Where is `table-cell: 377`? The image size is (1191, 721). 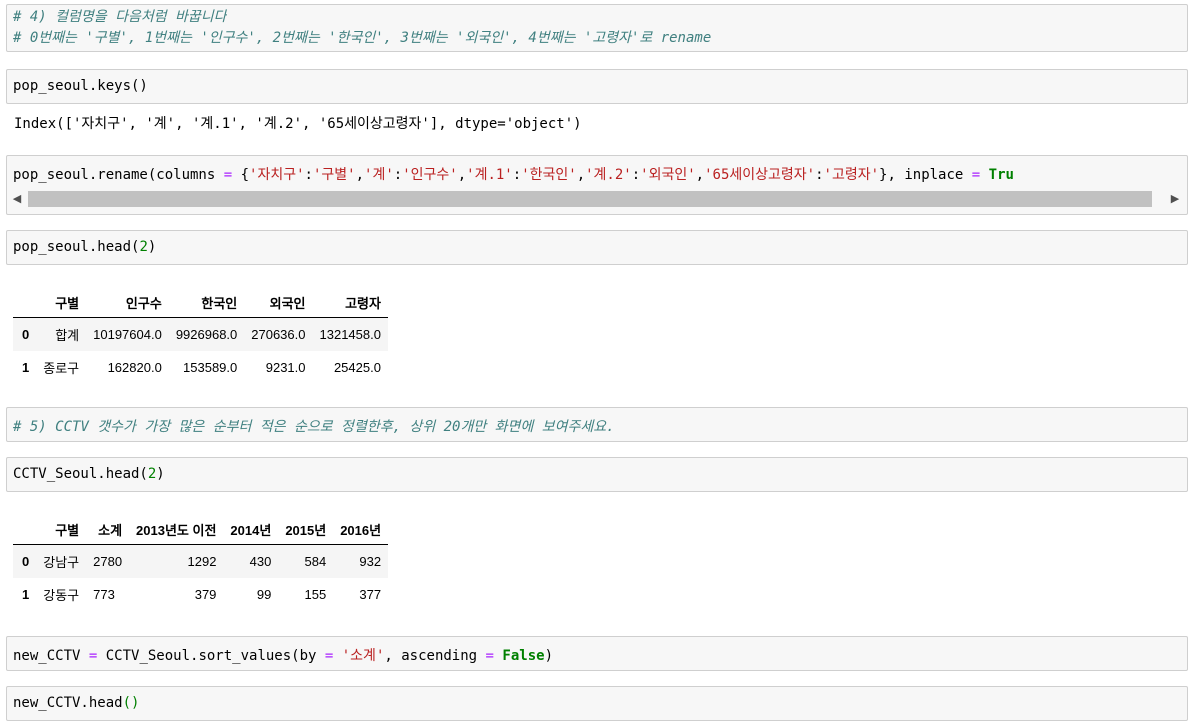
table-cell: 377 is located at coordinates (370, 594).